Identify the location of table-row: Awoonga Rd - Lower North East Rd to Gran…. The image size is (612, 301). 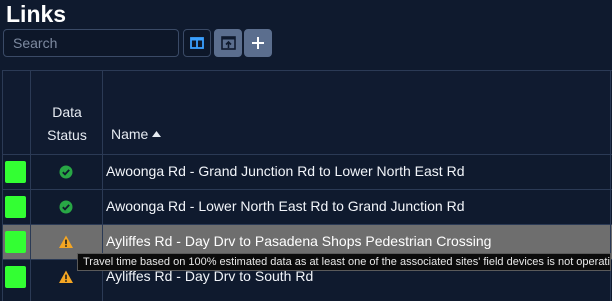
(307, 206).